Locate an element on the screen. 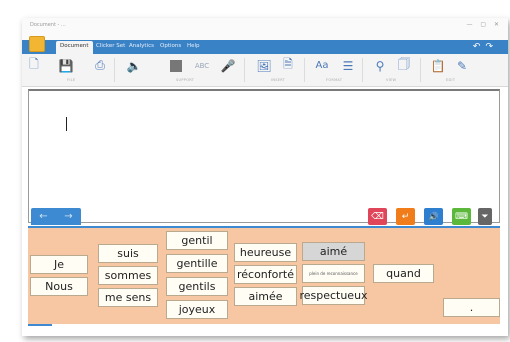 The height and width of the screenshot is (342, 510). insert-image-icon: 🖼 is located at coordinates (264, 65).